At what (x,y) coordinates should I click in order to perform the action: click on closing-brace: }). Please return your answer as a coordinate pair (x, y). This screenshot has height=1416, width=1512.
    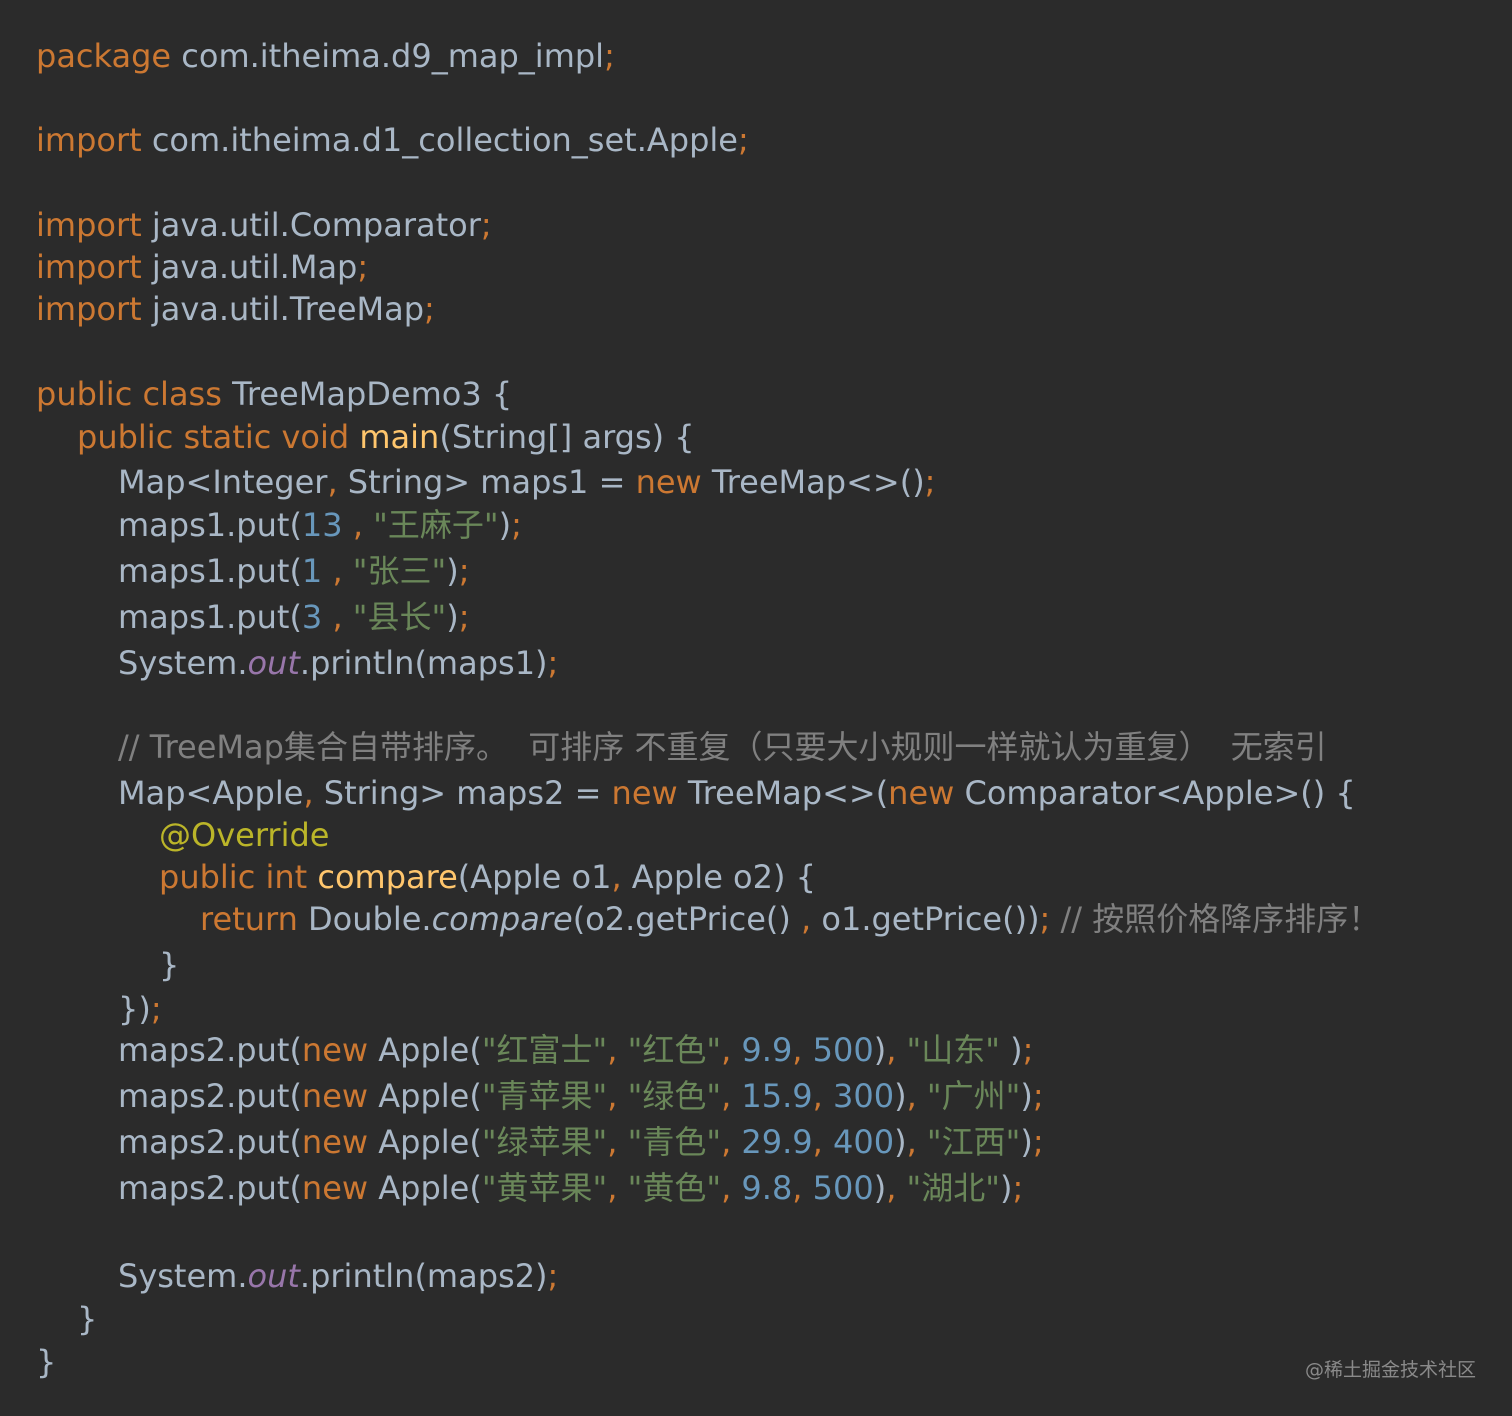
    Looking at the image, I should click on (134, 1009).